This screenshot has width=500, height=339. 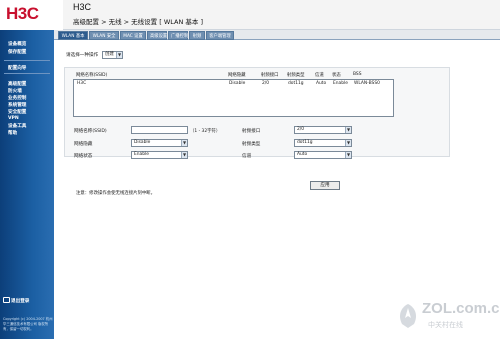 I want to click on channel-select: Auto ▼, so click(x=323, y=155).